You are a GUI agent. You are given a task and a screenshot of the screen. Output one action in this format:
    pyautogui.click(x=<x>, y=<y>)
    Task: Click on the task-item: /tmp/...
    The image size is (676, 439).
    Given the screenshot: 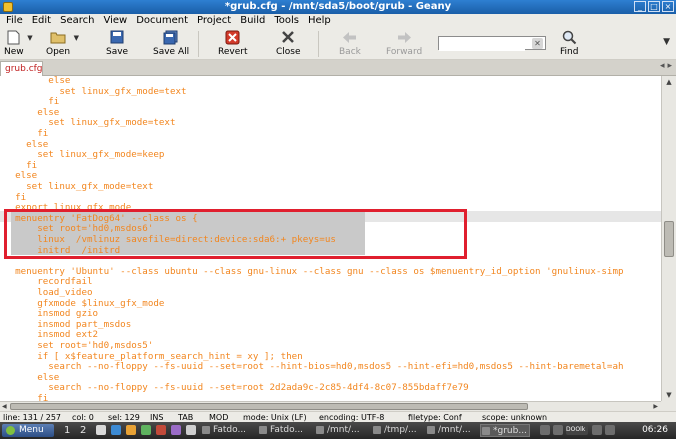 What is the action you would take?
    pyautogui.click(x=398, y=430)
    